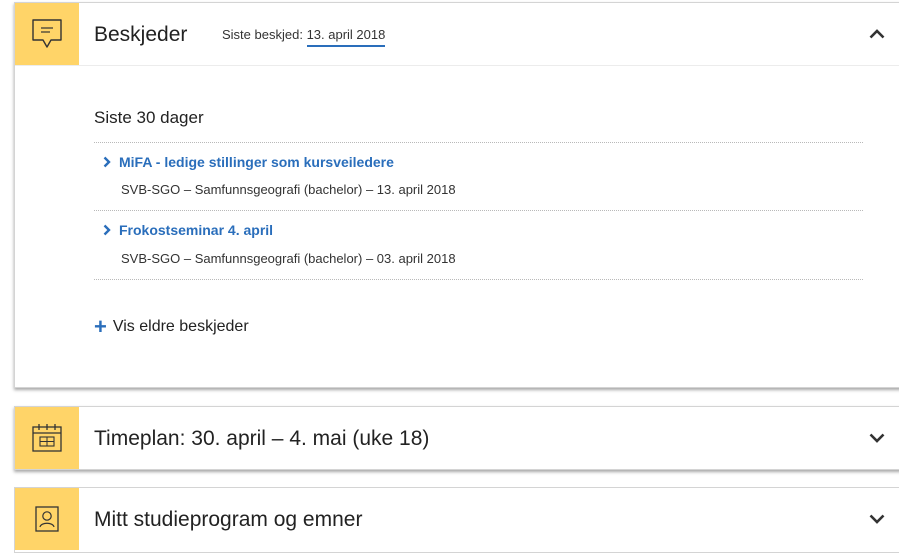 The image size is (899, 553). What do you see at coordinates (457, 34) in the screenshot?
I see `messages-panel-header: Beskjeder Siste beskjed: 13. april 2018` at bounding box center [457, 34].